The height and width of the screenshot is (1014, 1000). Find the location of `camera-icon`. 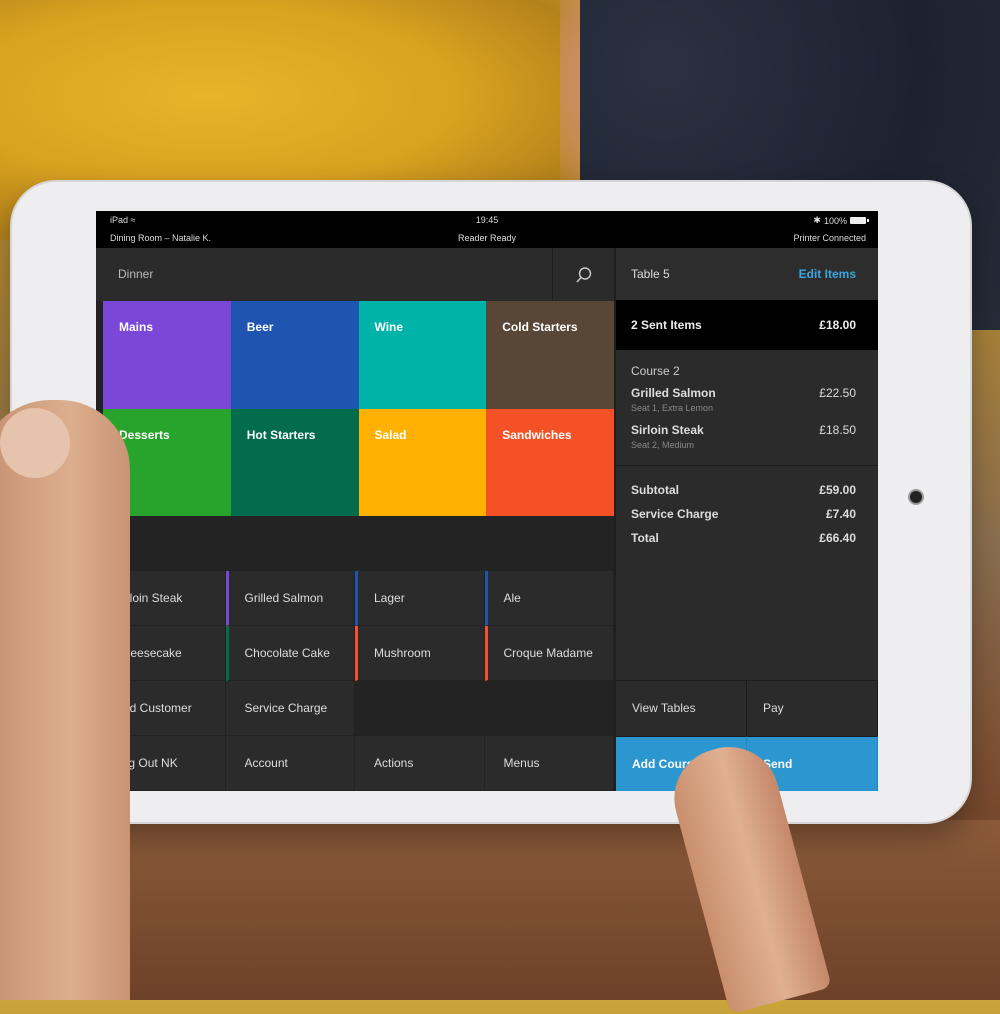

camera-icon is located at coordinates (916, 497).